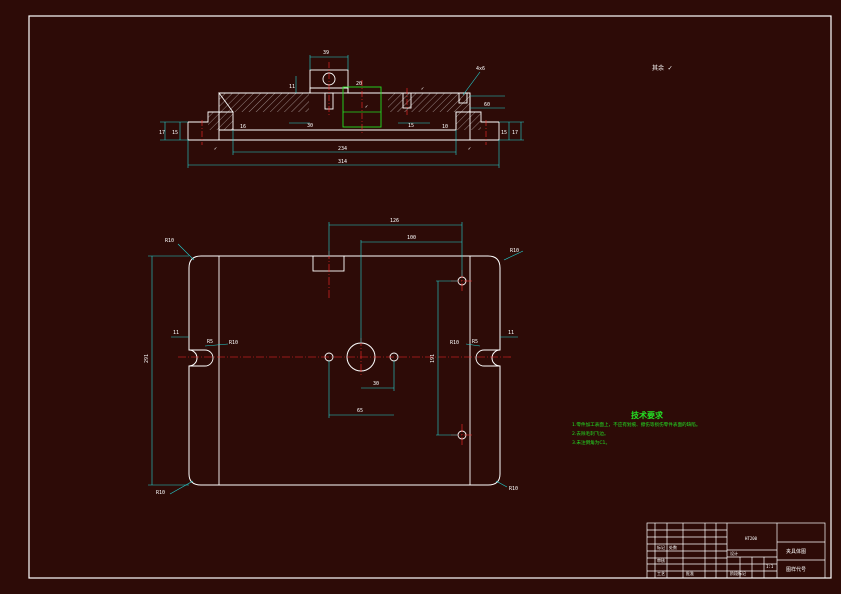 This screenshot has height=594, width=841. Describe the element at coordinates (487, 105) in the screenshot. I see `dim-front-60: 60` at that location.